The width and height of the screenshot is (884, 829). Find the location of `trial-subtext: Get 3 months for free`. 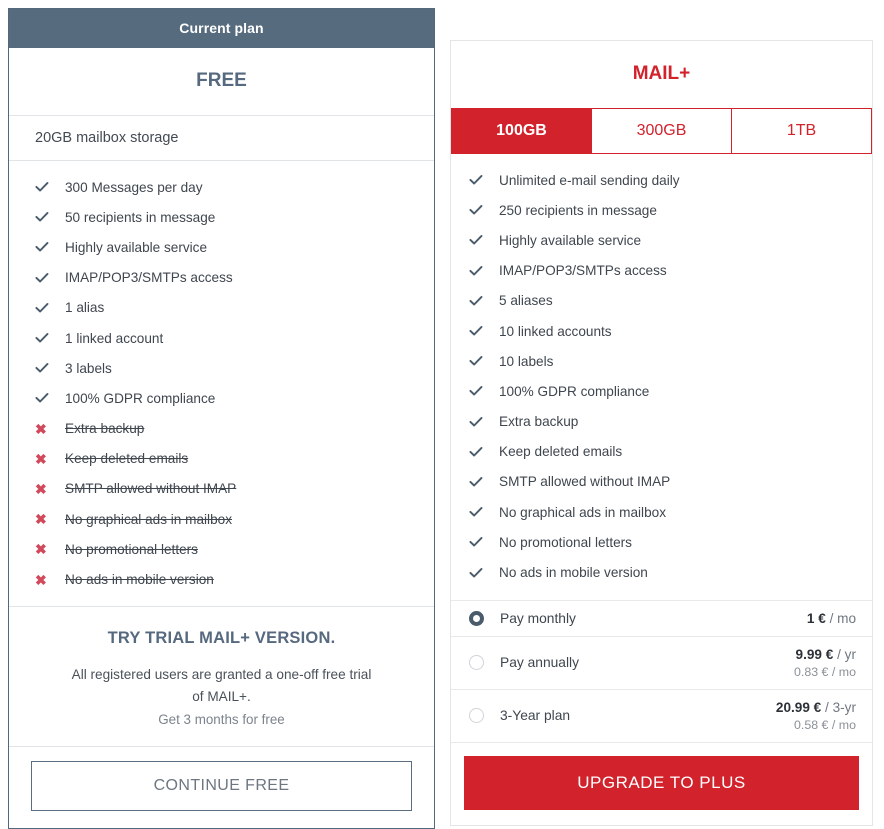

trial-subtext: Get 3 months for free is located at coordinates (221, 719).